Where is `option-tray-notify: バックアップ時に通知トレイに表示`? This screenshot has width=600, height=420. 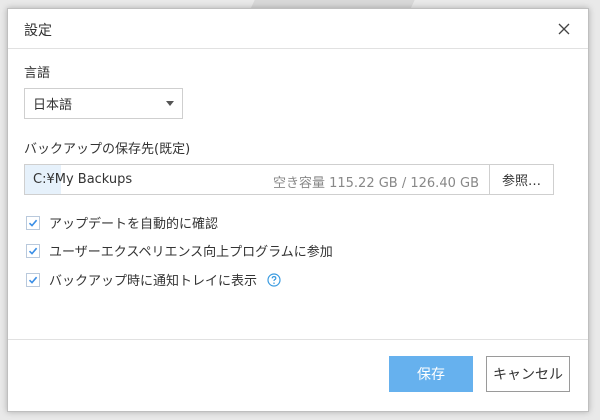
option-tray-notify: バックアップ時に通知トレイに表示 is located at coordinates (153, 279).